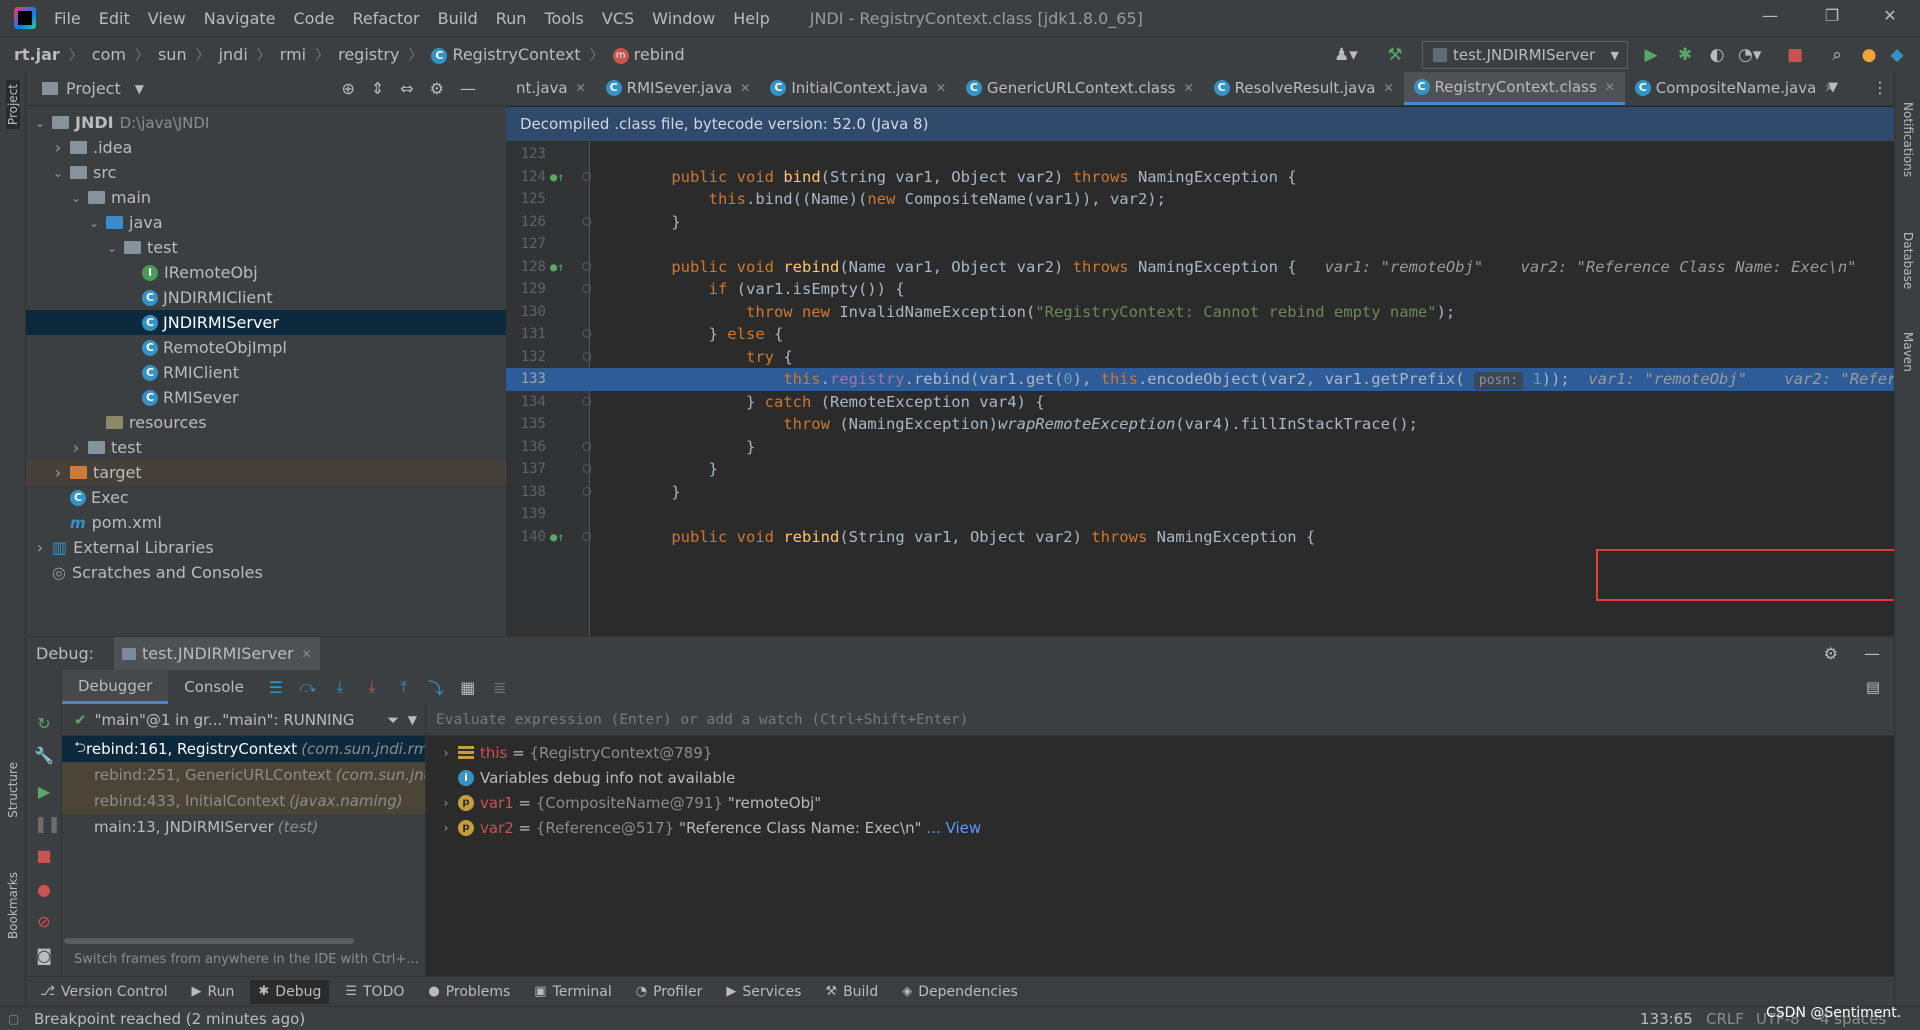 The width and height of the screenshot is (1920, 1030). I want to click on more-options-icon: ⋮, so click(1880, 87).